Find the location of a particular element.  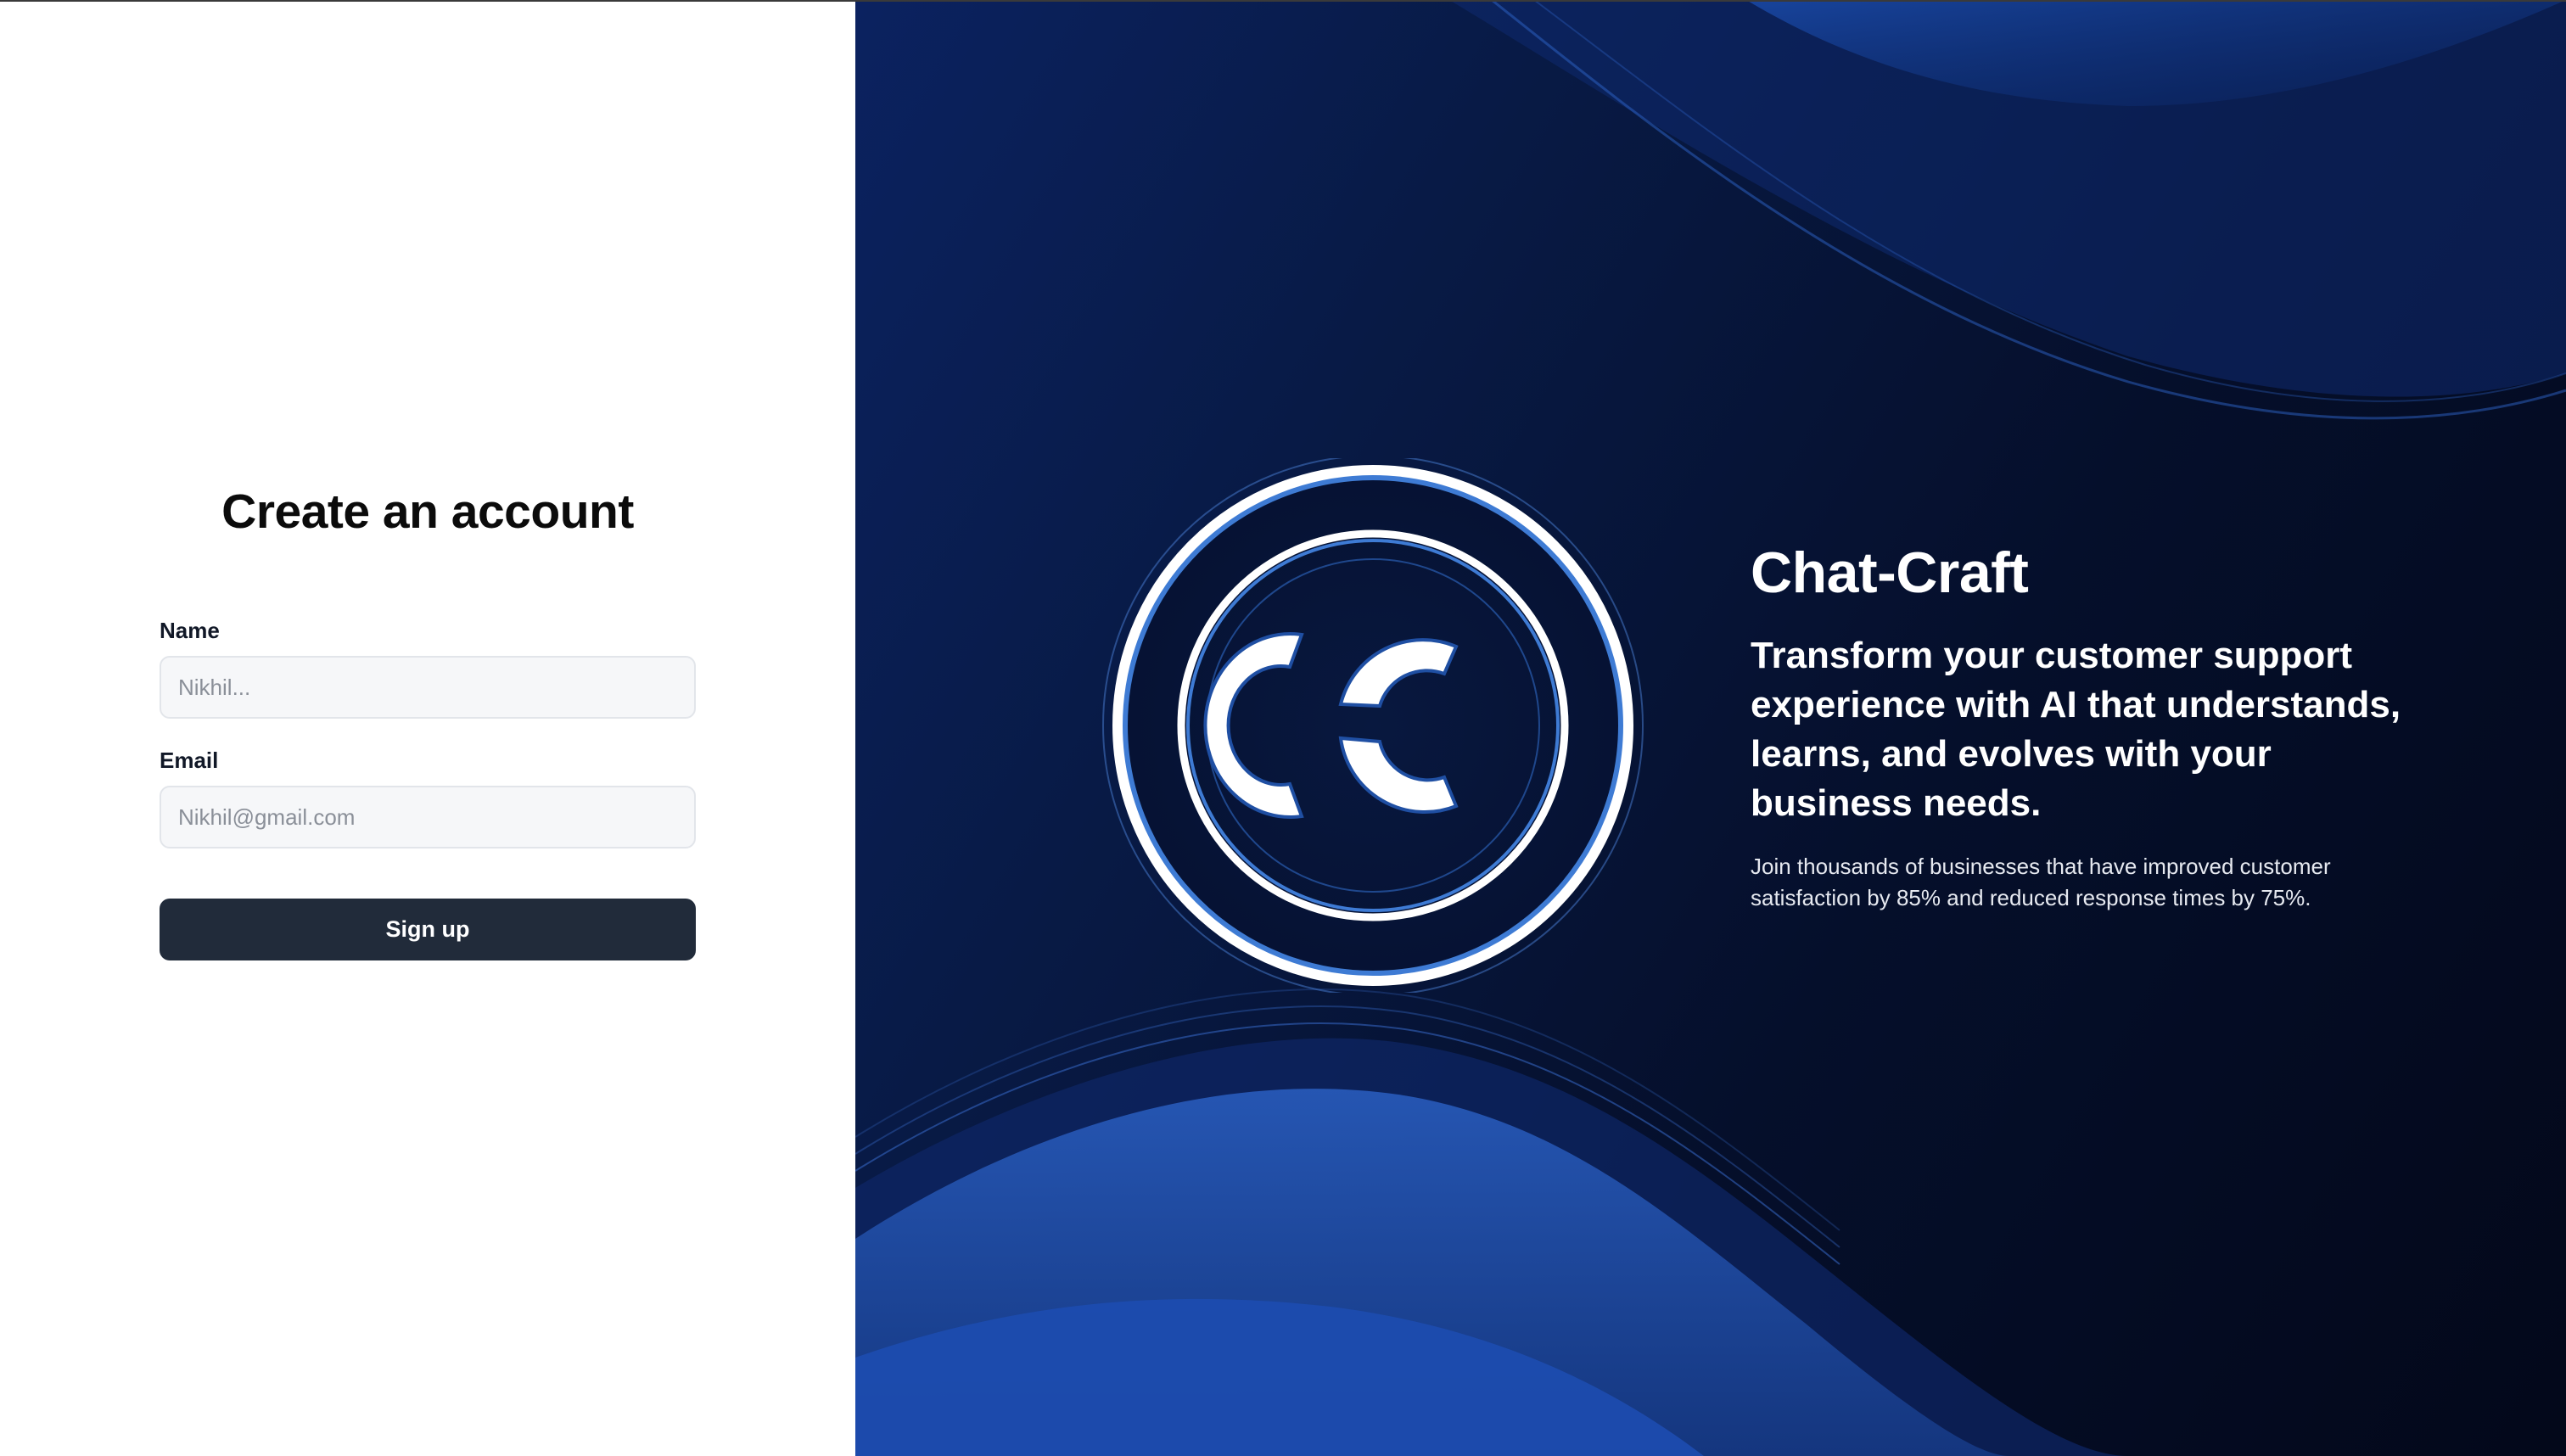

chat-craft-logo-icon is located at coordinates (1373, 725).